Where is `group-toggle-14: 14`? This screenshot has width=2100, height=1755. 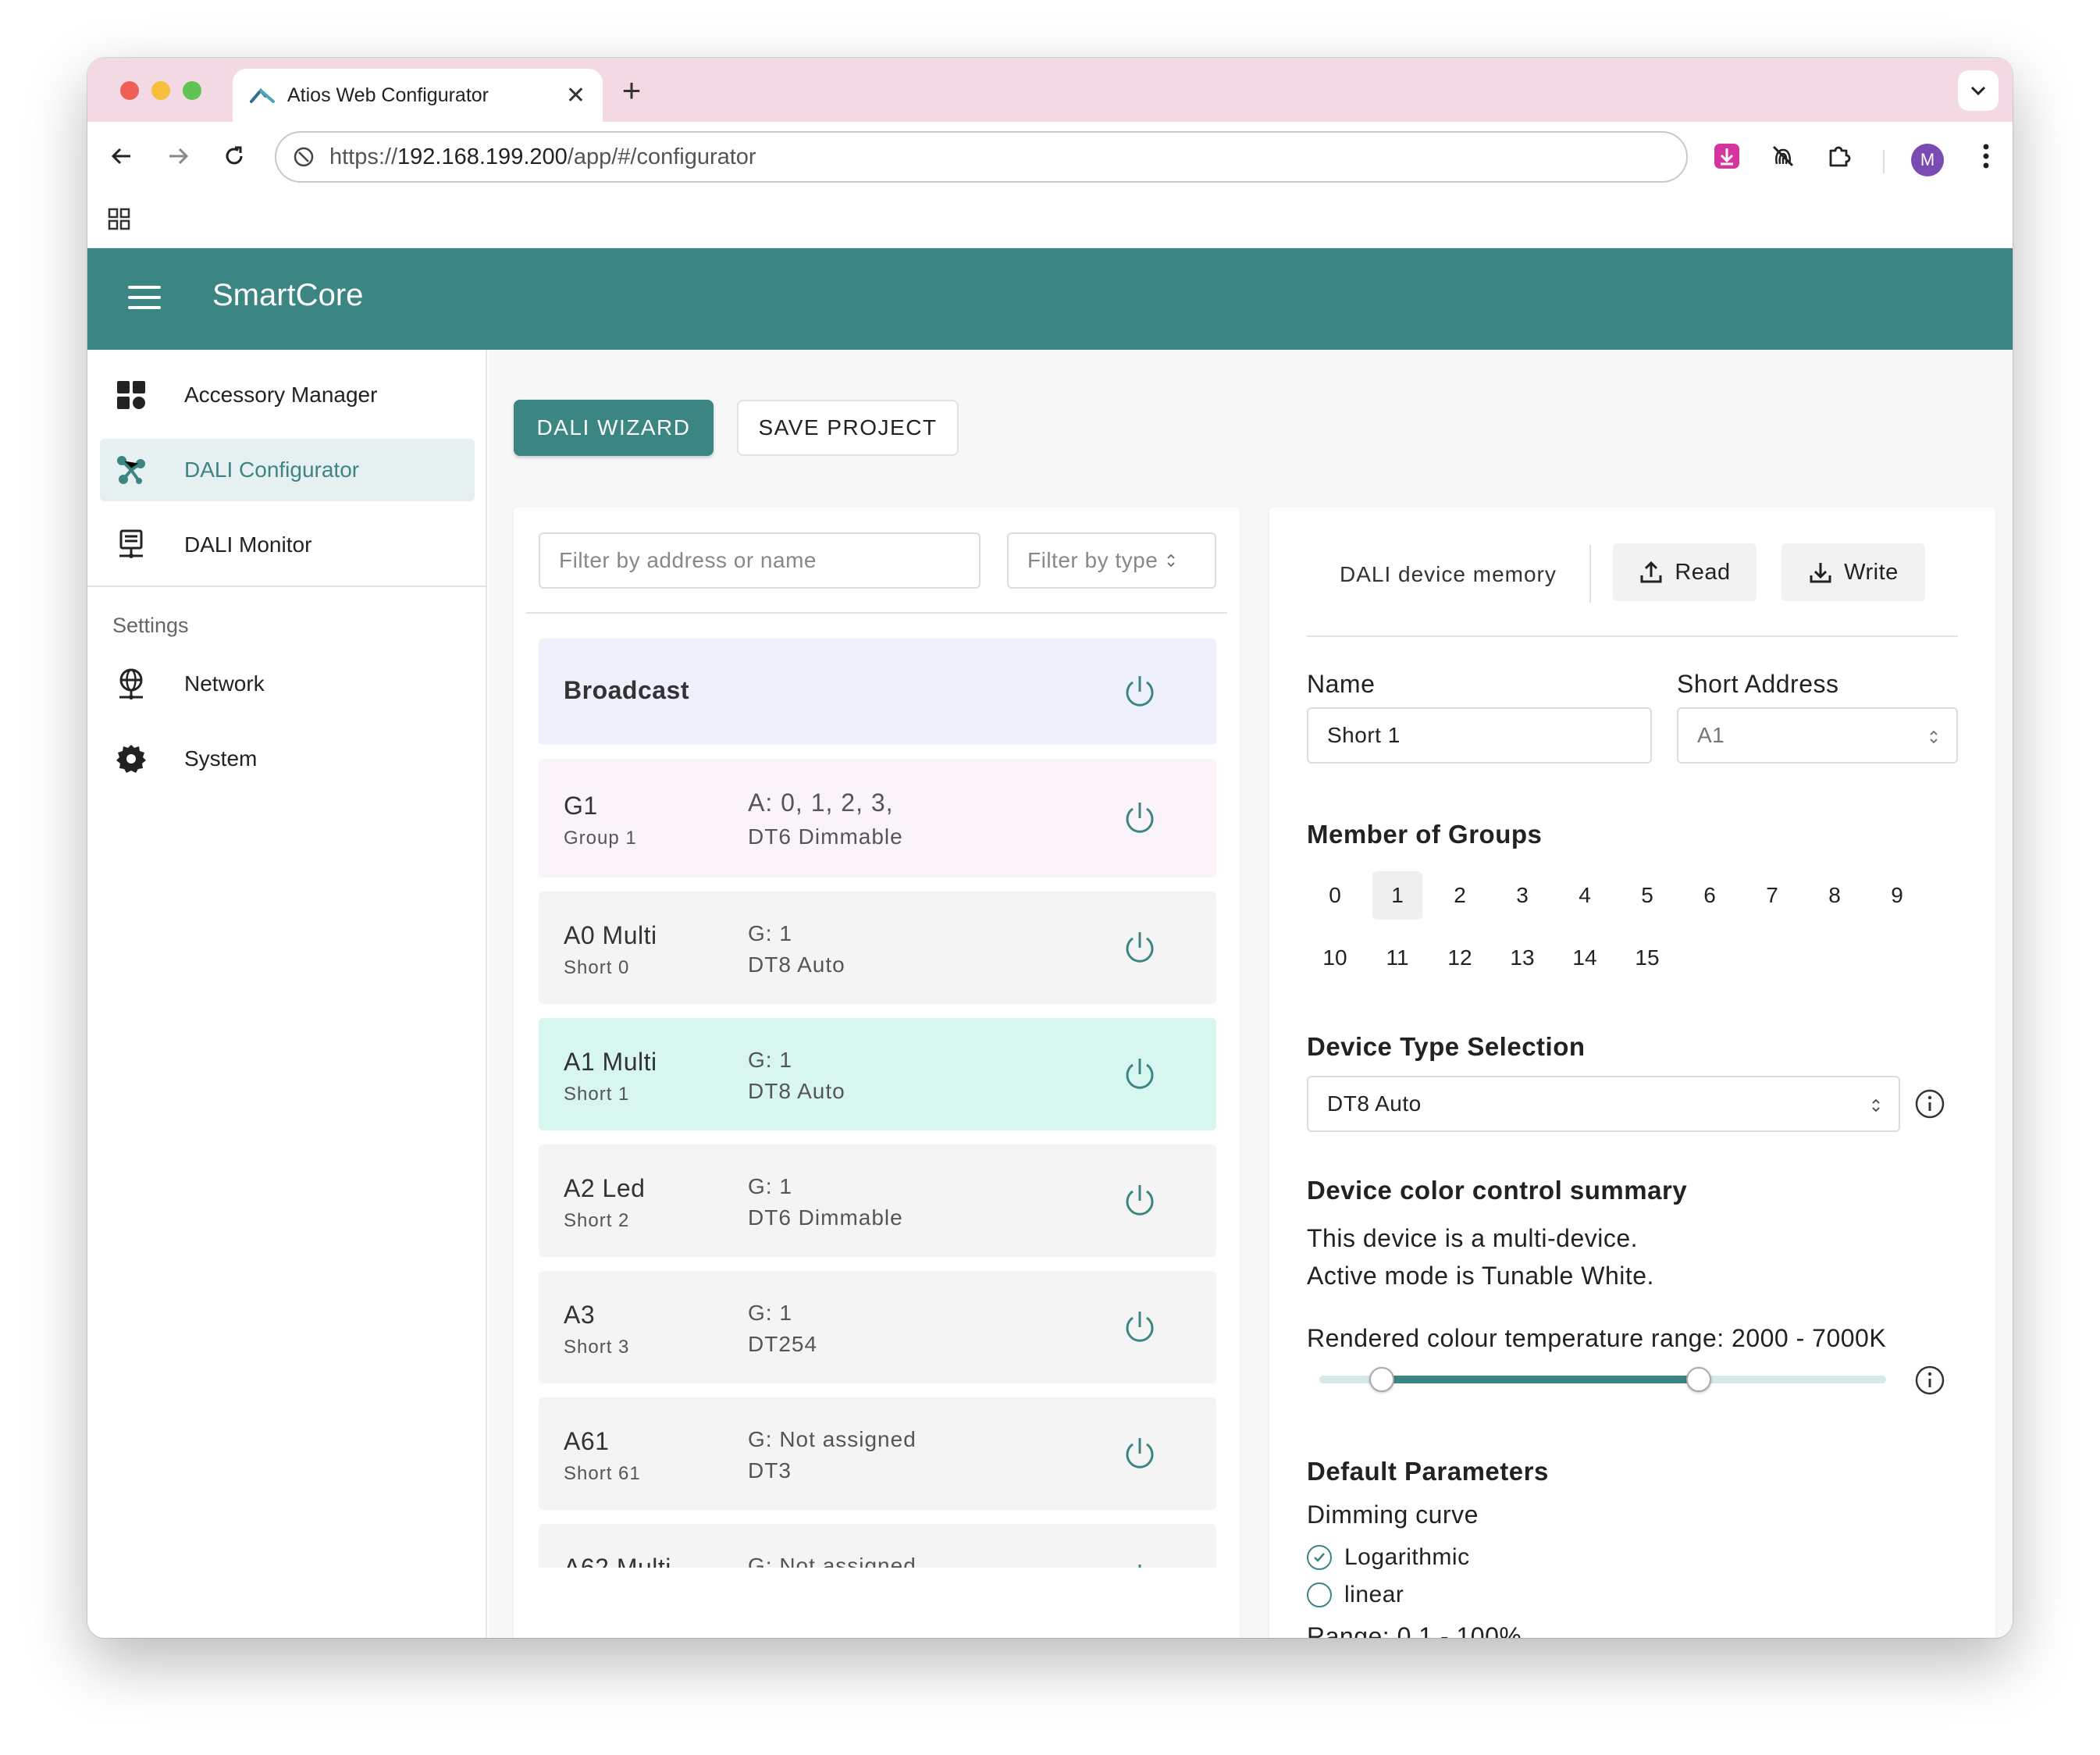
group-toggle-14: 14 is located at coordinates (1585, 958).